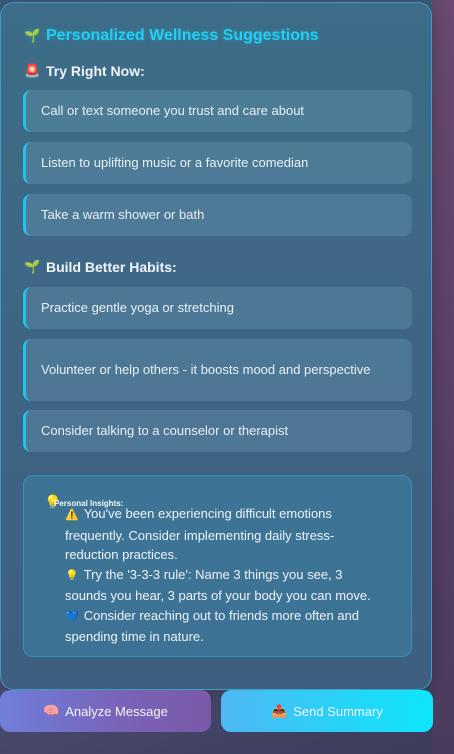 The image size is (454, 754). I want to click on send-summary-label: Send Summary, so click(338, 711).